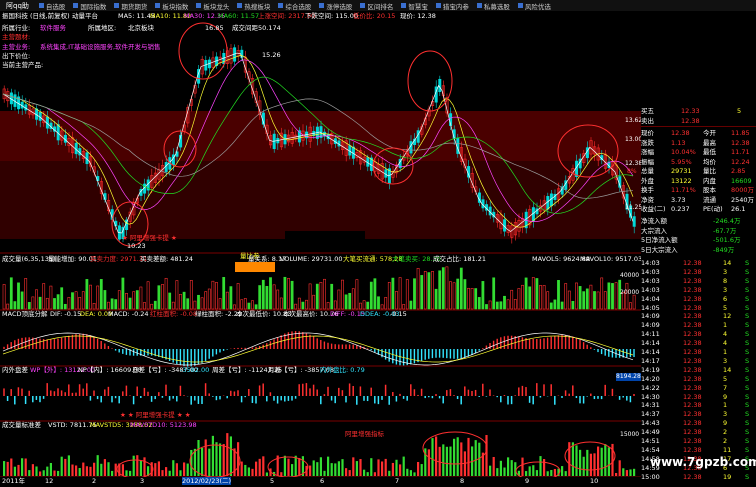 The image size is (756, 487). What do you see at coordinates (119, 259) in the screenshot?
I see `buy-sell-force: 买卖力度: 2971.31` at bounding box center [119, 259].